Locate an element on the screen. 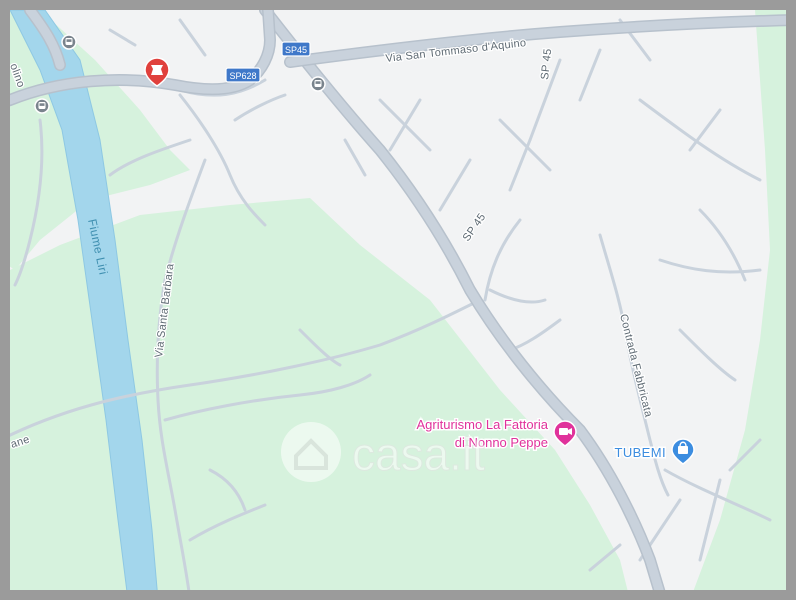 The image size is (796, 600). svg-text: SP628 is located at coordinates (242, 76).